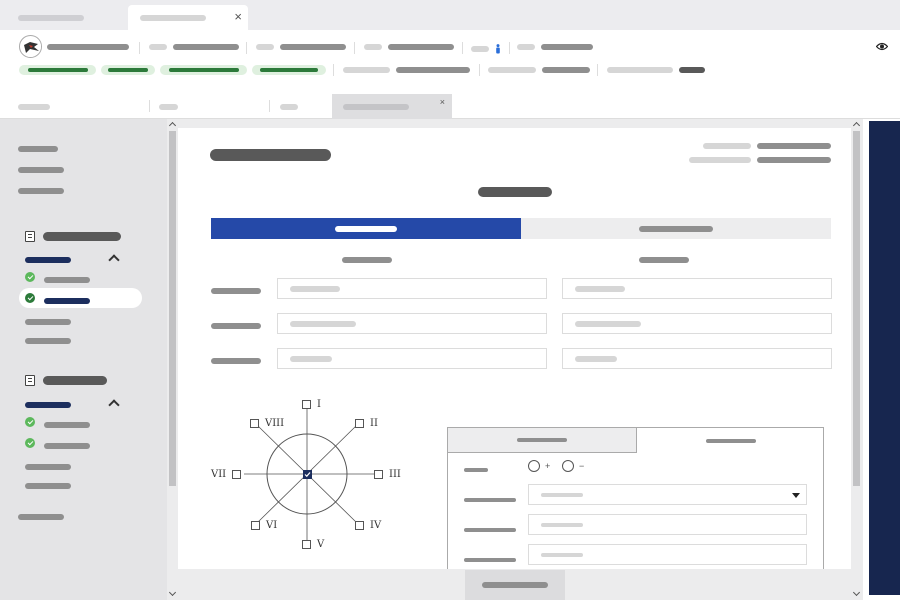 This screenshot has width=900, height=600. Describe the element at coordinates (48, 405) in the screenshot. I see `sidebar-sub-vessel-details` at that location.